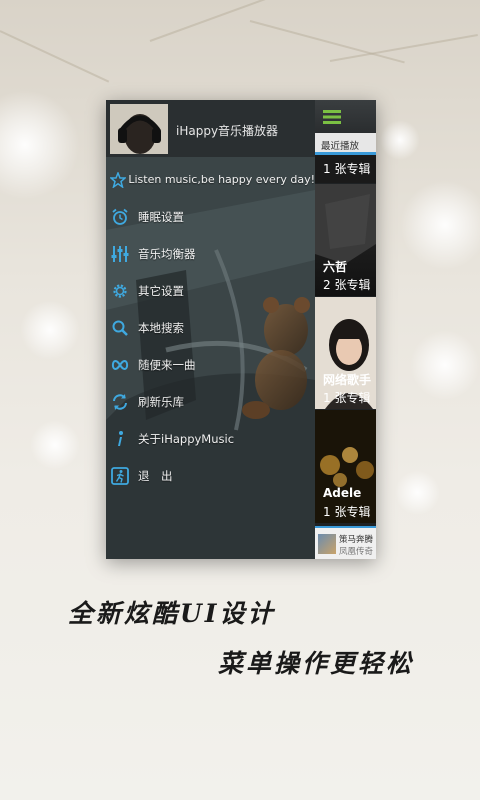 This screenshot has height=800, width=480. Describe the element at coordinates (347, 285) in the screenshot. I see `album-count: 2 张专辑` at that location.